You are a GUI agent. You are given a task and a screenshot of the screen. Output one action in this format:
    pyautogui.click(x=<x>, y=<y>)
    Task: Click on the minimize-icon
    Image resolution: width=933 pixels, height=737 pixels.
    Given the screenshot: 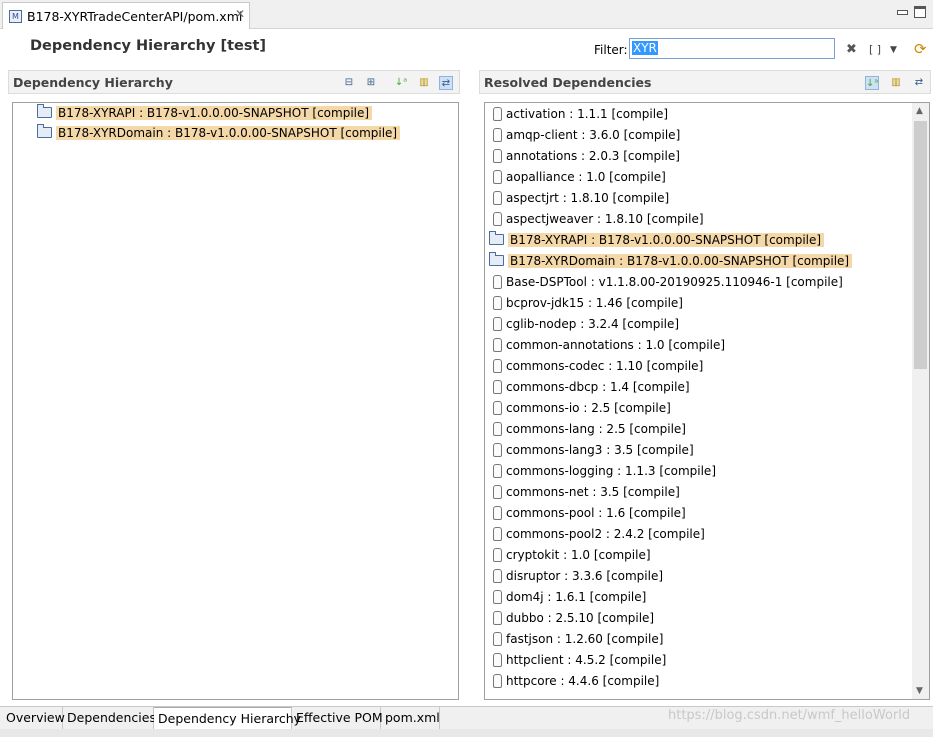 What is the action you would take?
    pyautogui.click(x=902, y=12)
    